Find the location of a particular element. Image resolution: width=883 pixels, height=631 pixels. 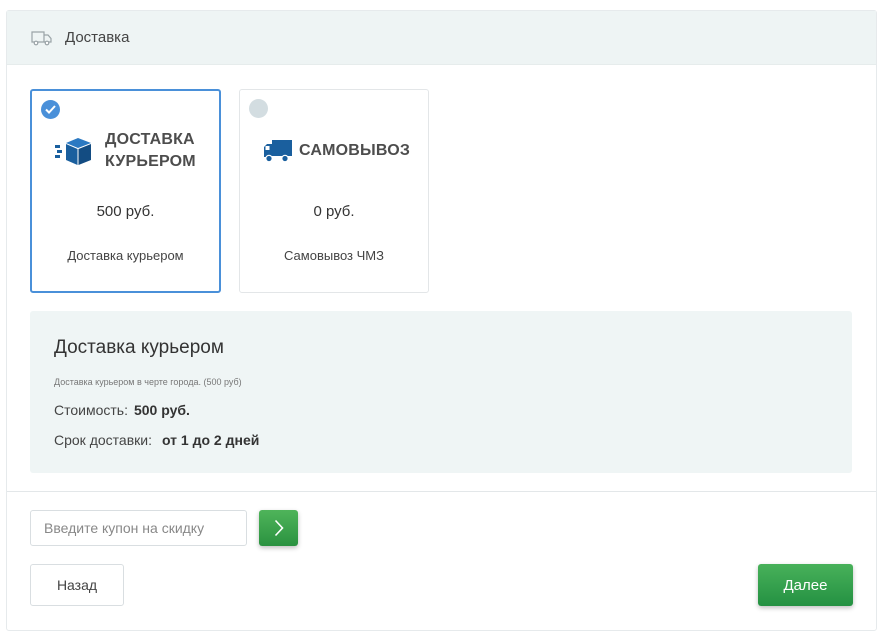

truck-icon is located at coordinates (41, 38).